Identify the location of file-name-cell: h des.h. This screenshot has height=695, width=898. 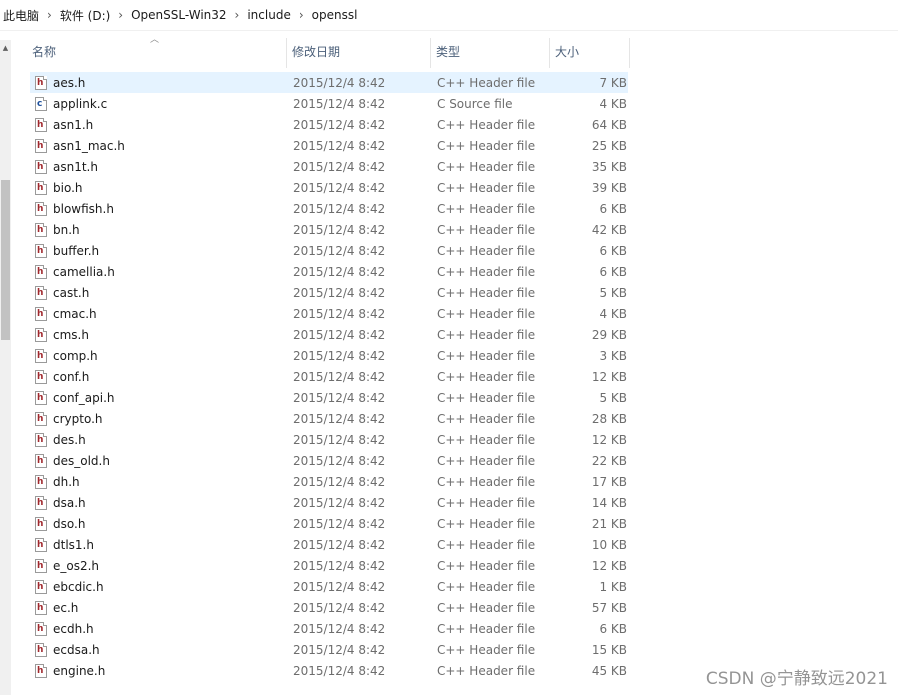
(158, 439).